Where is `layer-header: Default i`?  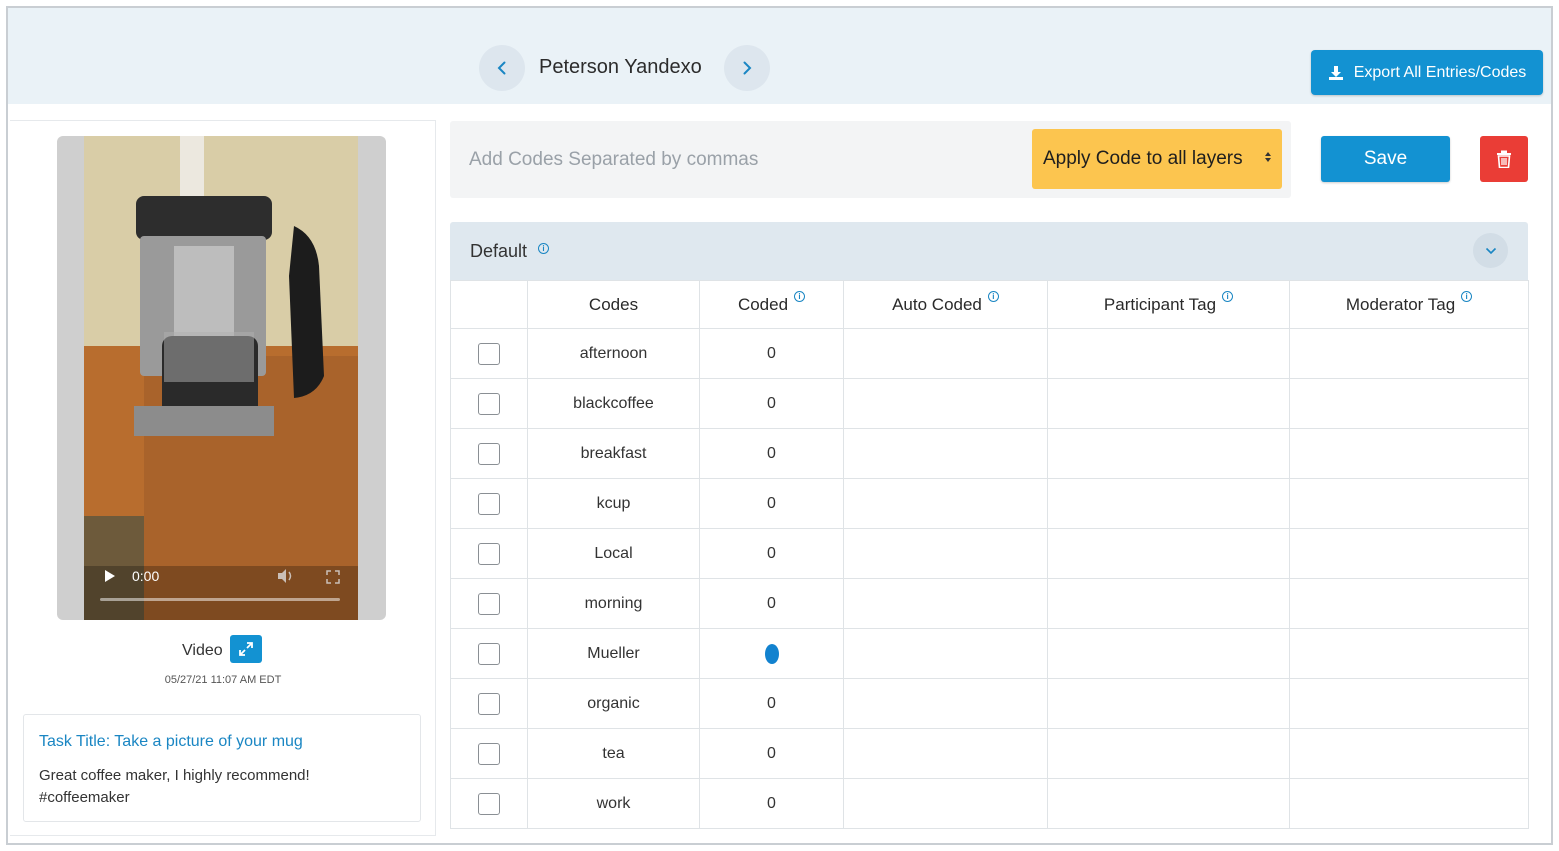
layer-header: Default i is located at coordinates (989, 251).